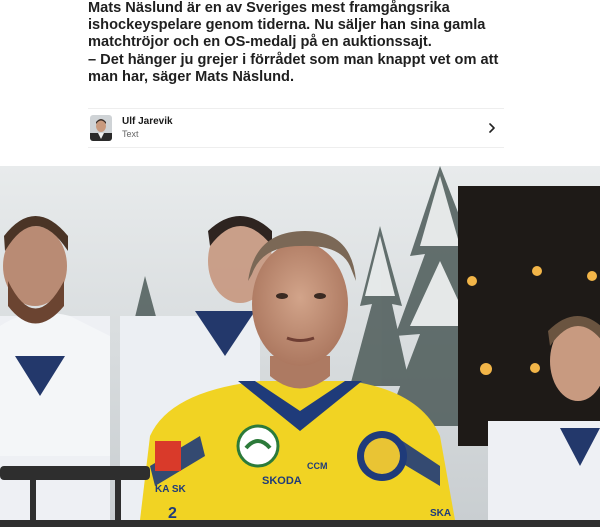 The width and height of the screenshot is (600, 527). I want to click on author-byline: Ulf Jarevik Text, so click(296, 128).